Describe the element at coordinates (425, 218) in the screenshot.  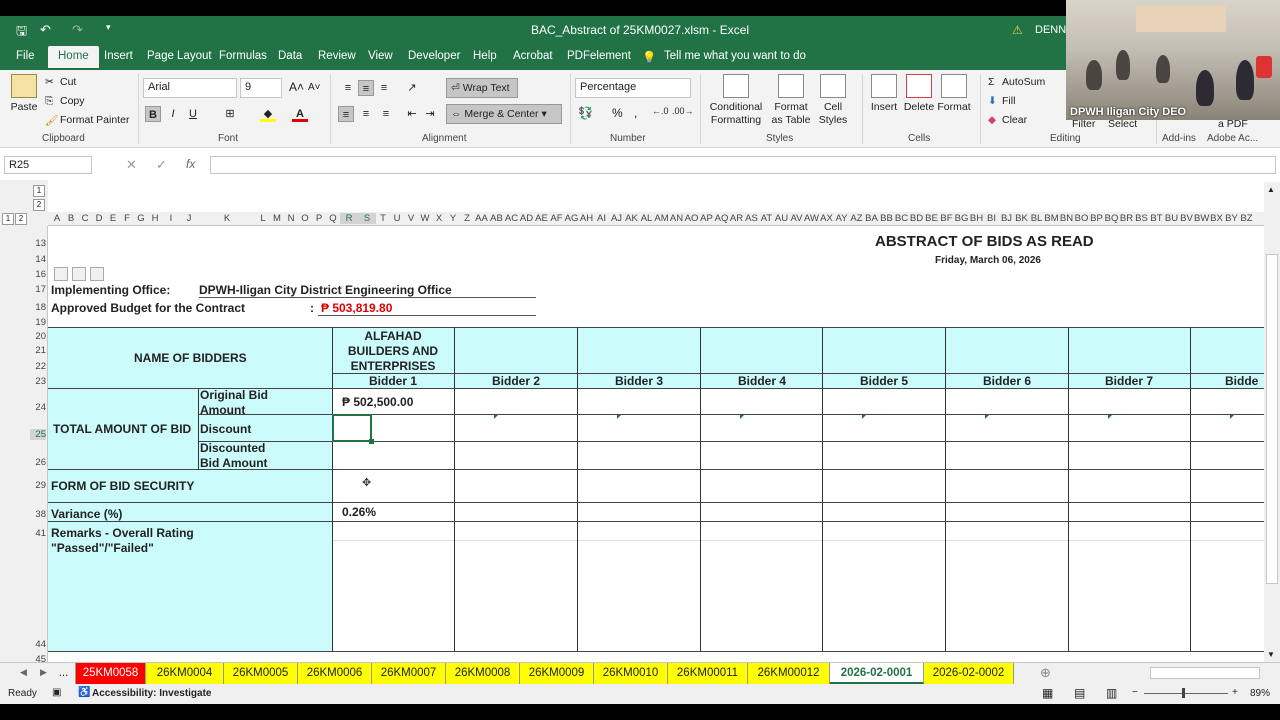
I see `column-header: W` at that location.